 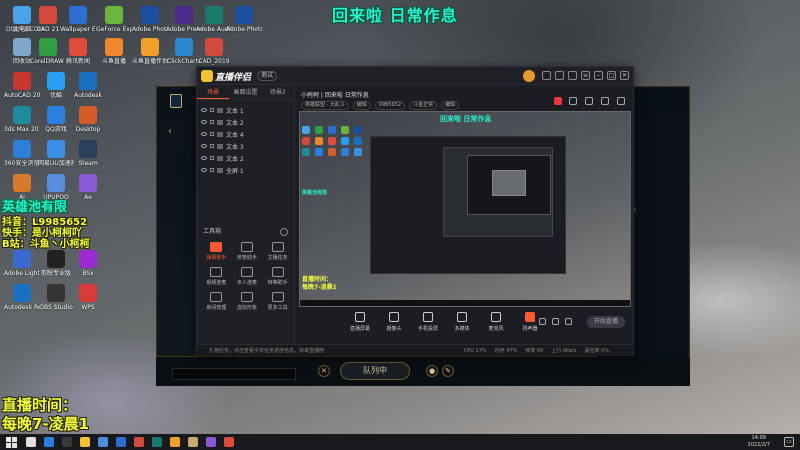 What do you see at coordinates (605, 101) in the screenshot?
I see `bell-icon` at bounding box center [605, 101].